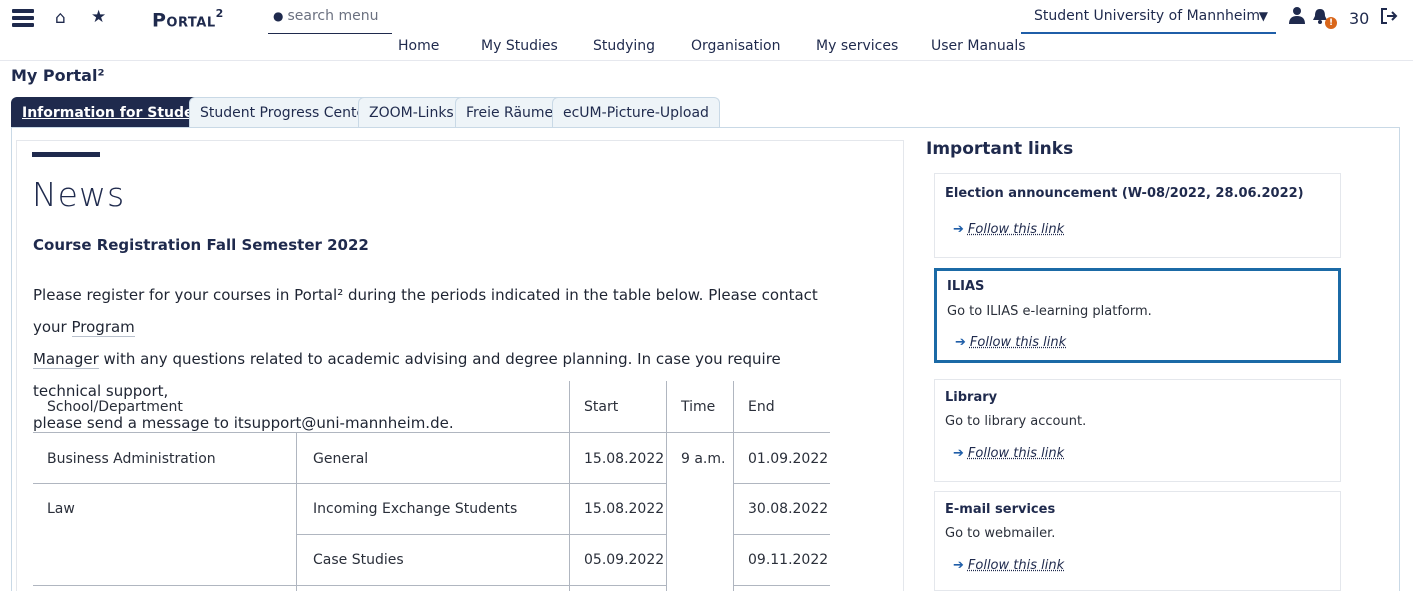 The image size is (1413, 591). What do you see at coordinates (1000, 533) in the screenshot?
I see `card-desc: Go to webmailer.` at bounding box center [1000, 533].